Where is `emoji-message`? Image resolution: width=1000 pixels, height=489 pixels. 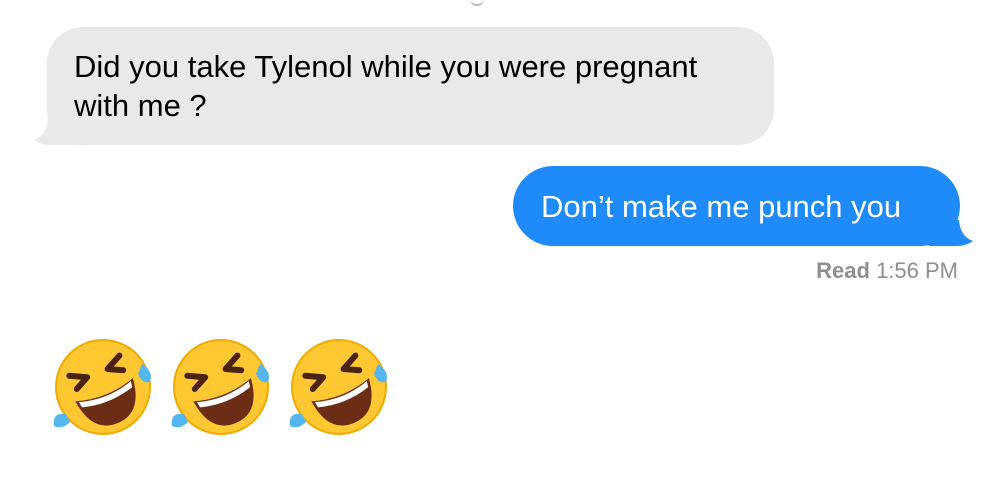
emoji-message is located at coordinates (230, 387).